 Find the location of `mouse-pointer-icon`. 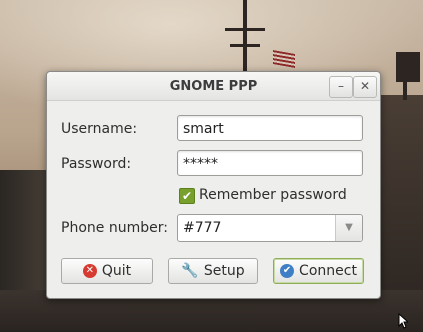

mouse-pointer-icon is located at coordinates (403, 321).